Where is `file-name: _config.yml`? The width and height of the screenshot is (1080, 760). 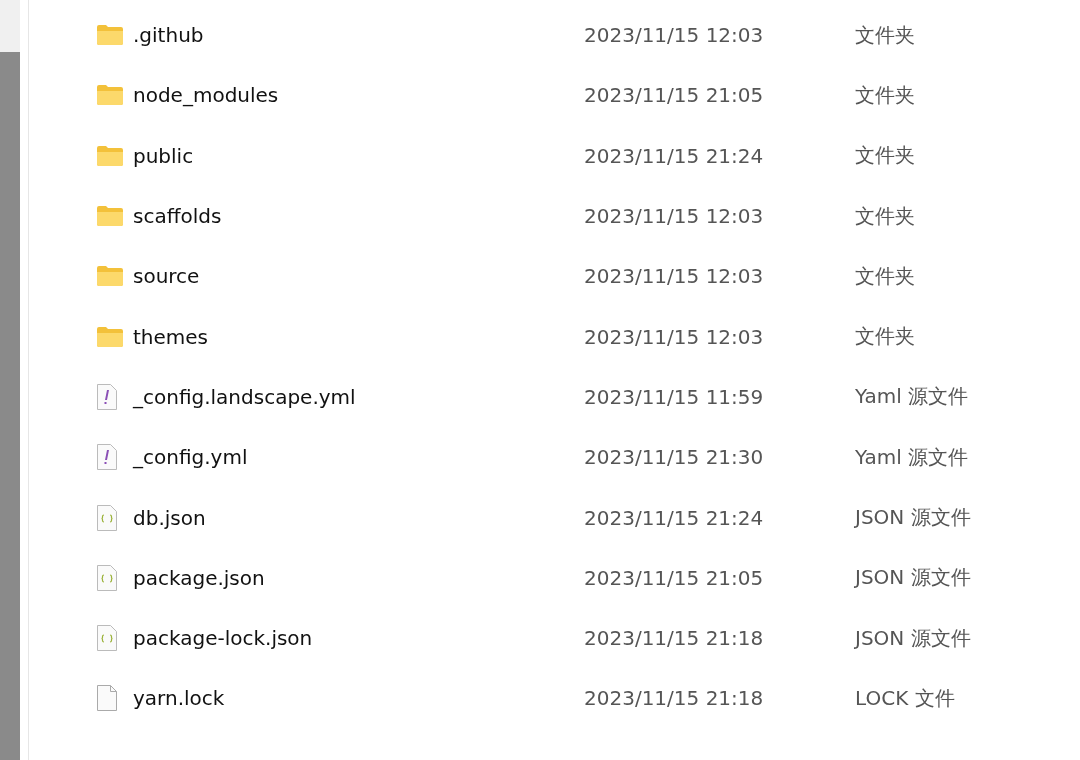
file-name: _config.yml is located at coordinates (358, 457).